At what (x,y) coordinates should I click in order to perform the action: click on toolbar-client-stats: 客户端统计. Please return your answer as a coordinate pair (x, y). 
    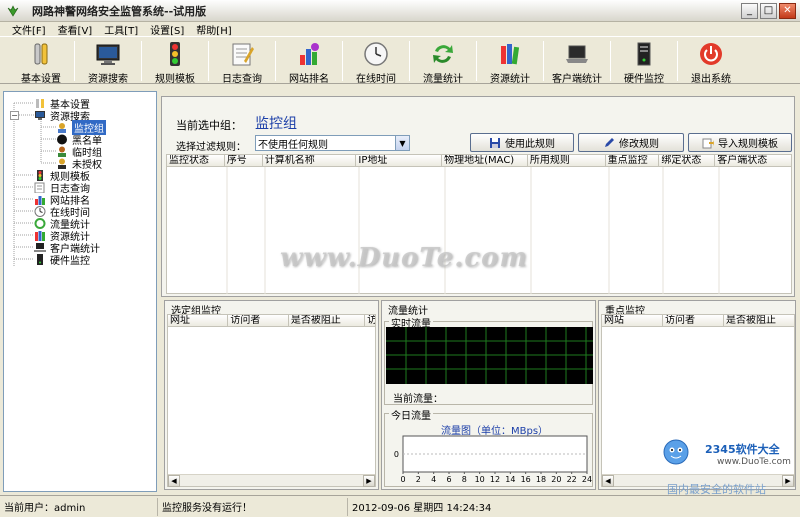
    Looking at the image, I should click on (577, 61).